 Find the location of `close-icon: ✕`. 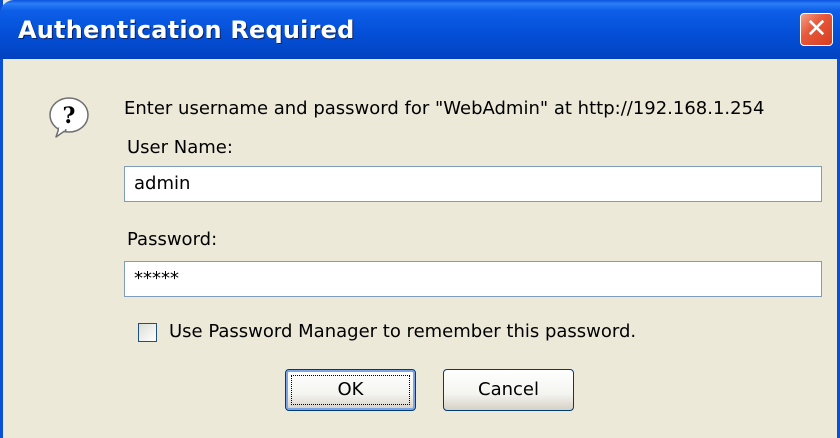

close-icon: ✕ is located at coordinates (816, 29).